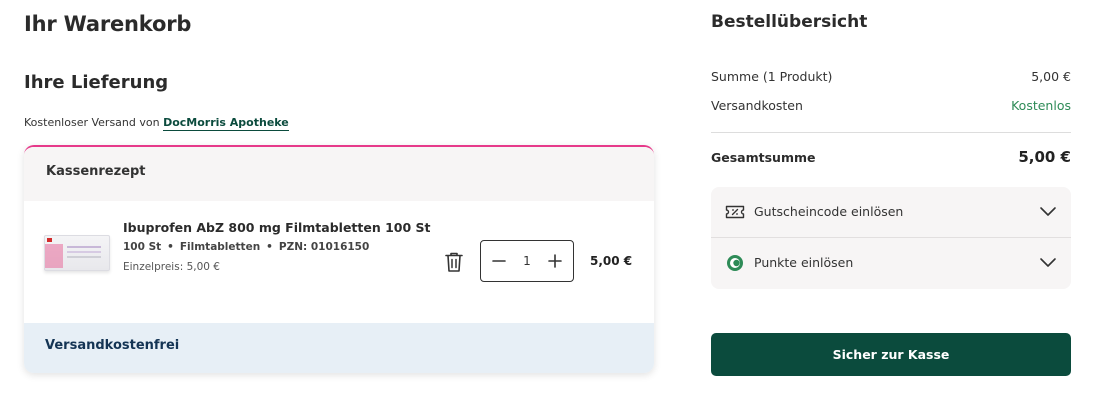 The image size is (1093, 400). I want to click on cart-group-title: Kassenrezept, so click(96, 171).